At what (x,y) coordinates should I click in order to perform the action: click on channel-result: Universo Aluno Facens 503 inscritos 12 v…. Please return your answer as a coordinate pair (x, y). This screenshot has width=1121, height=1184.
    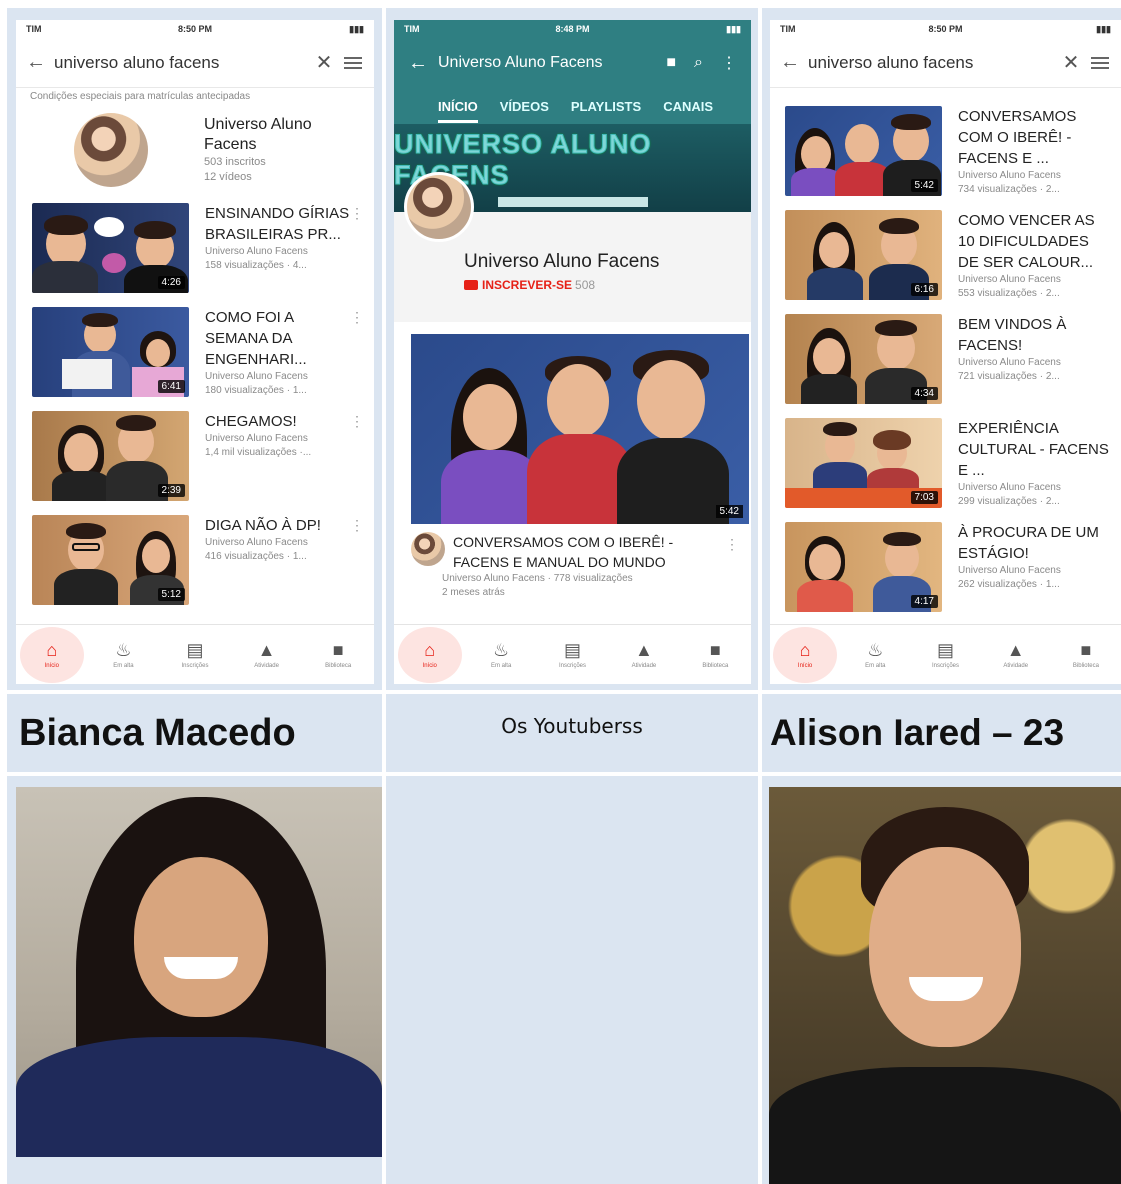
    Looking at the image, I should click on (195, 150).